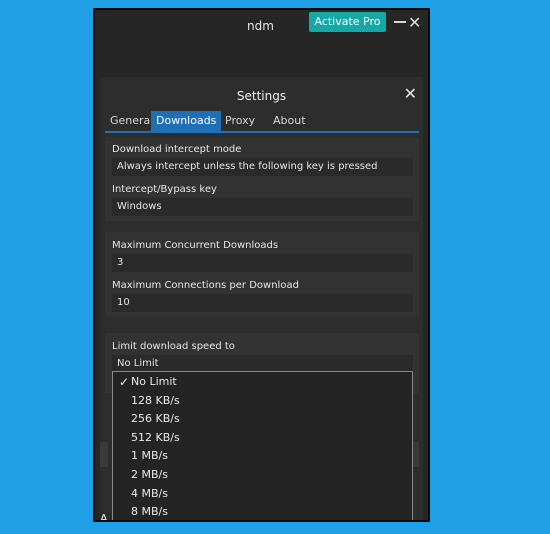  I want to click on speed-option-label: 256 KB/s, so click(155, 418).